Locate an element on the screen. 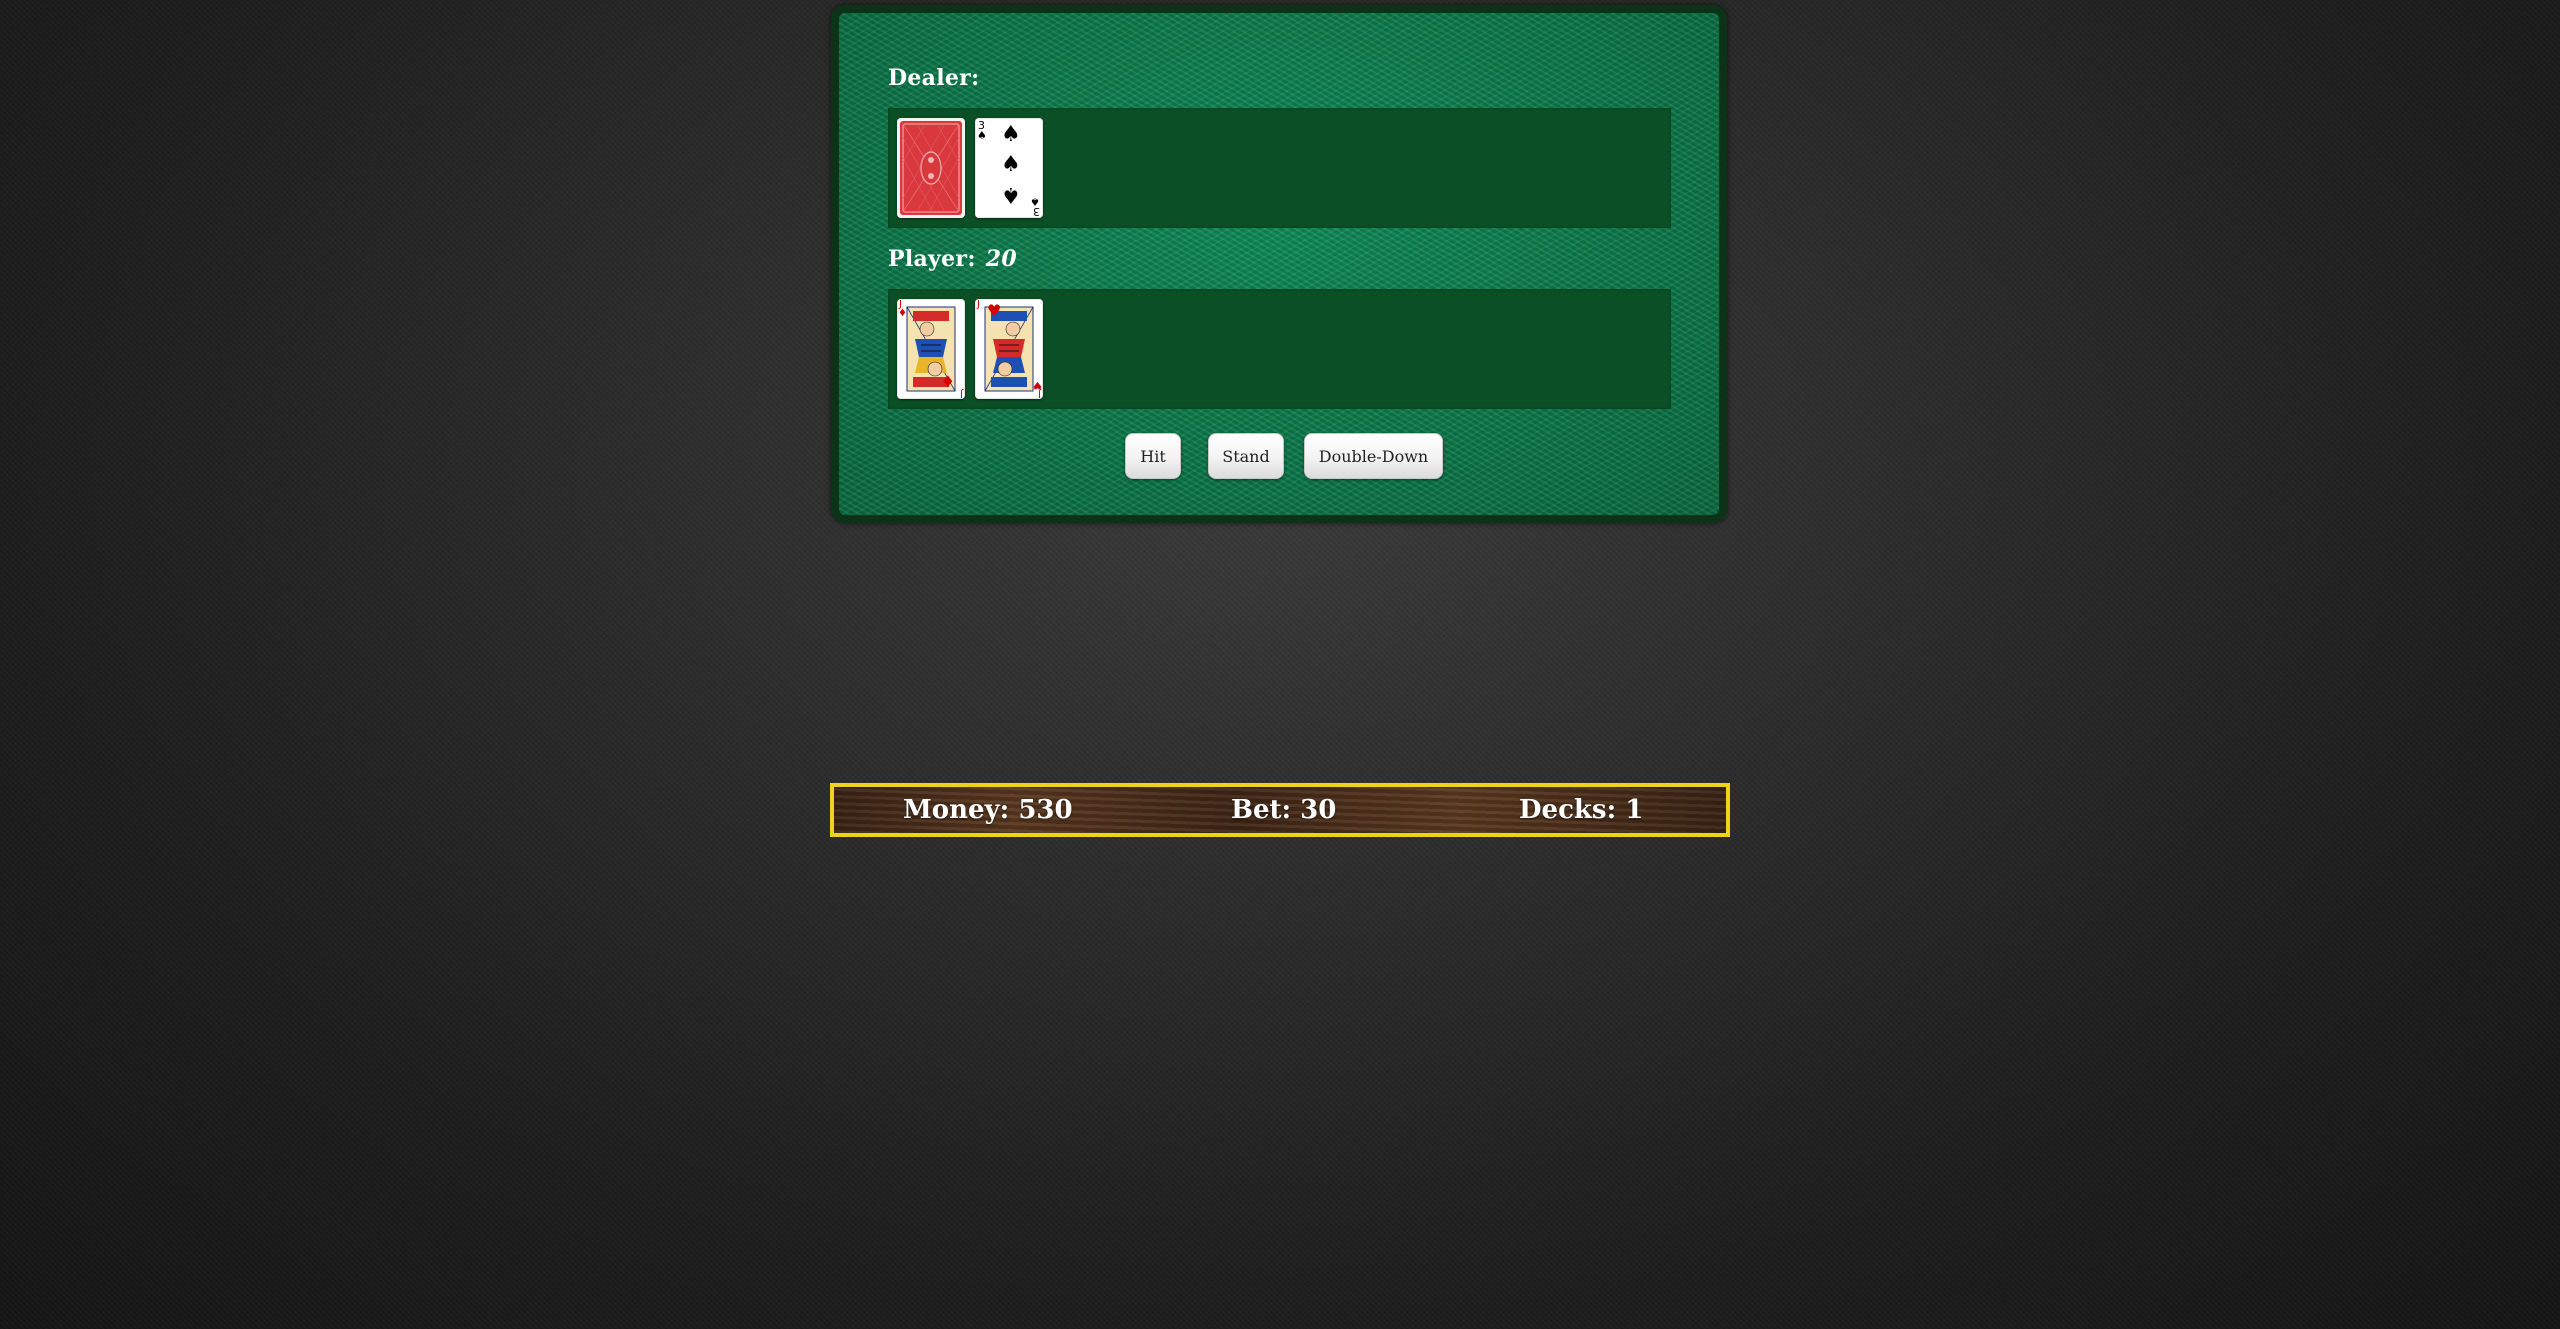 Image resolution: width=2560 pixels, height=1329 pixels. money-display: Money: 530 is located at coordinates (988, 810).